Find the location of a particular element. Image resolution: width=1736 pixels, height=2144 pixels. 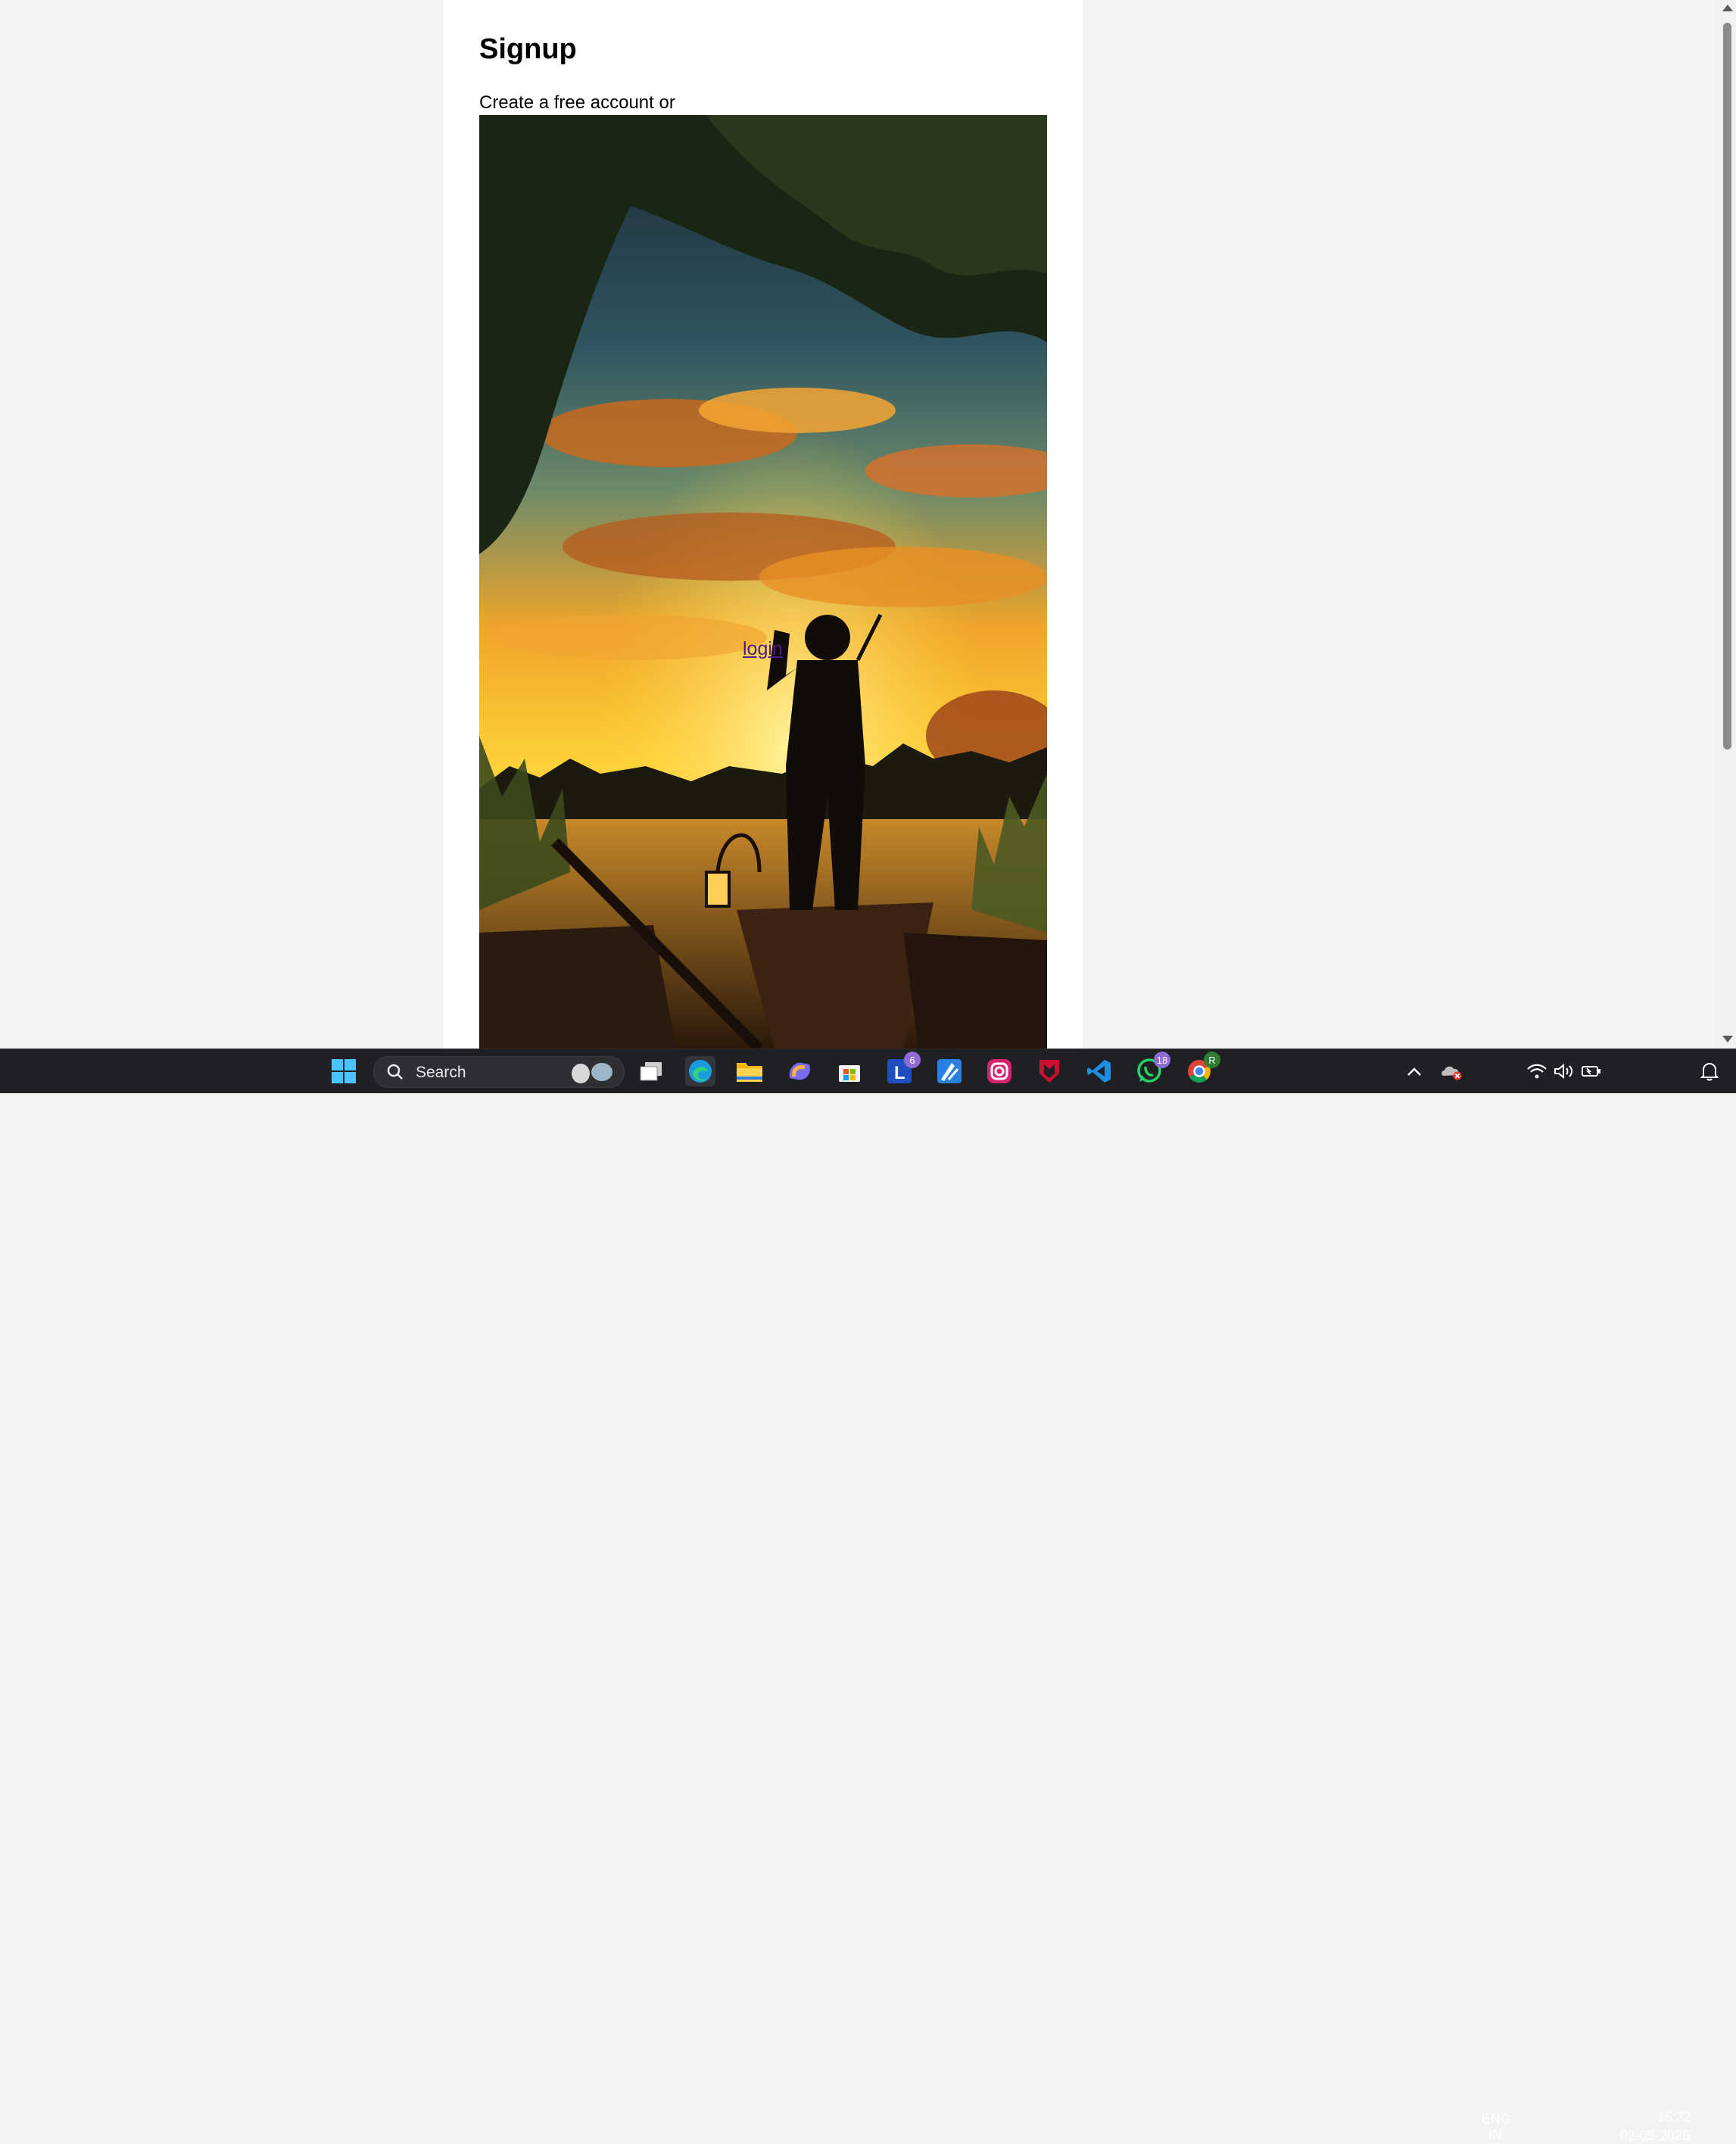

windows-start-icon is located at coordinates (344, 1071).